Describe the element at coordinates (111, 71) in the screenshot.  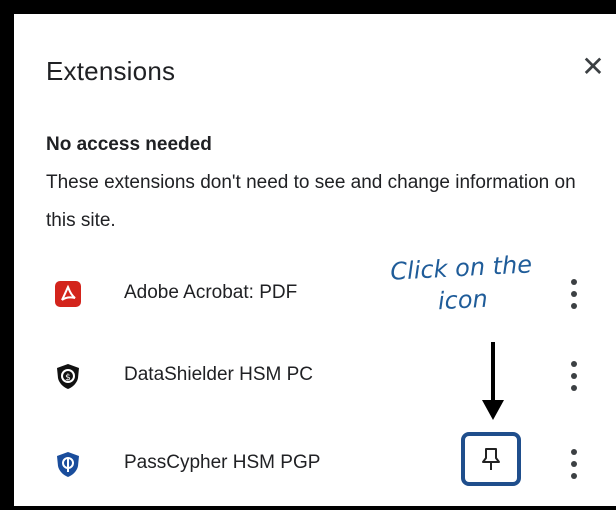
I see `panel-title: Extensions` at that location.